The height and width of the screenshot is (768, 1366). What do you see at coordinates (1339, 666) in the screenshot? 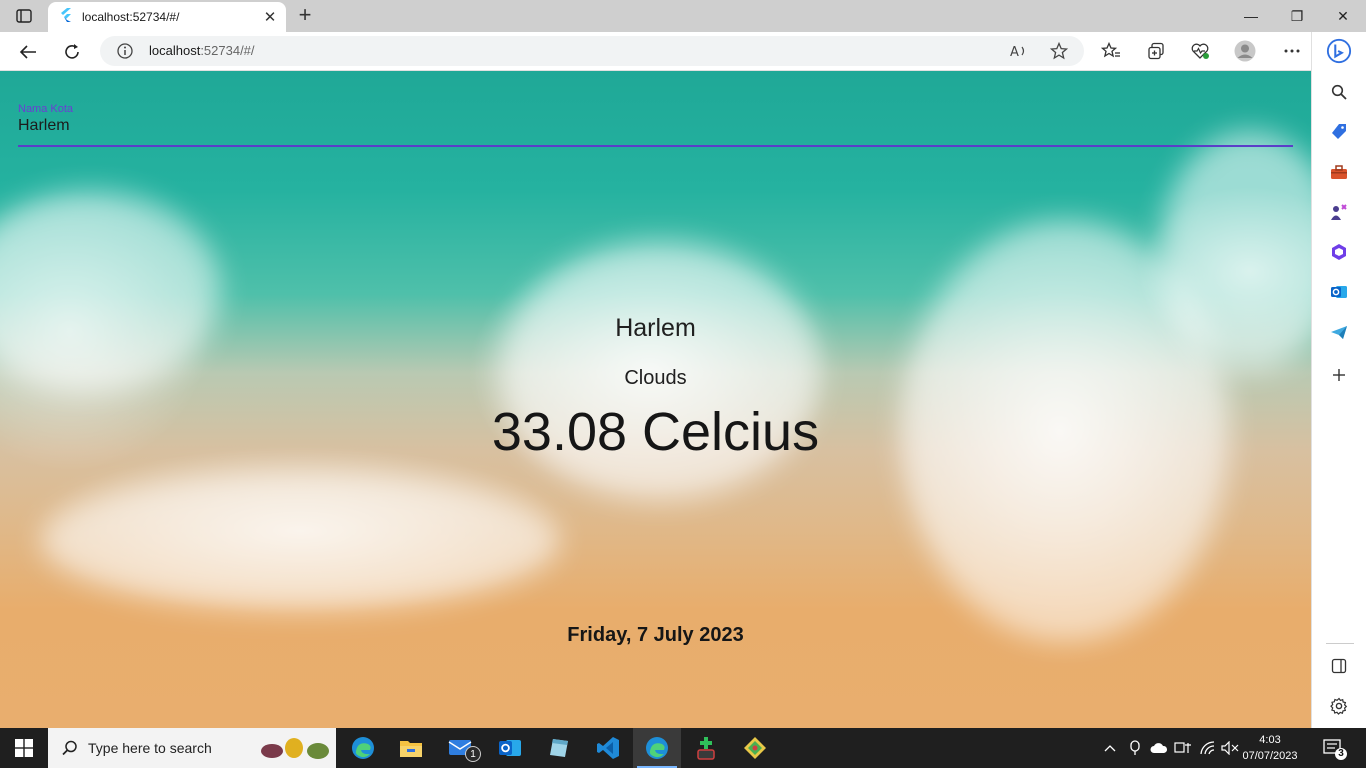
I see `split-screen-icon` at bounding box center [1339, 666].